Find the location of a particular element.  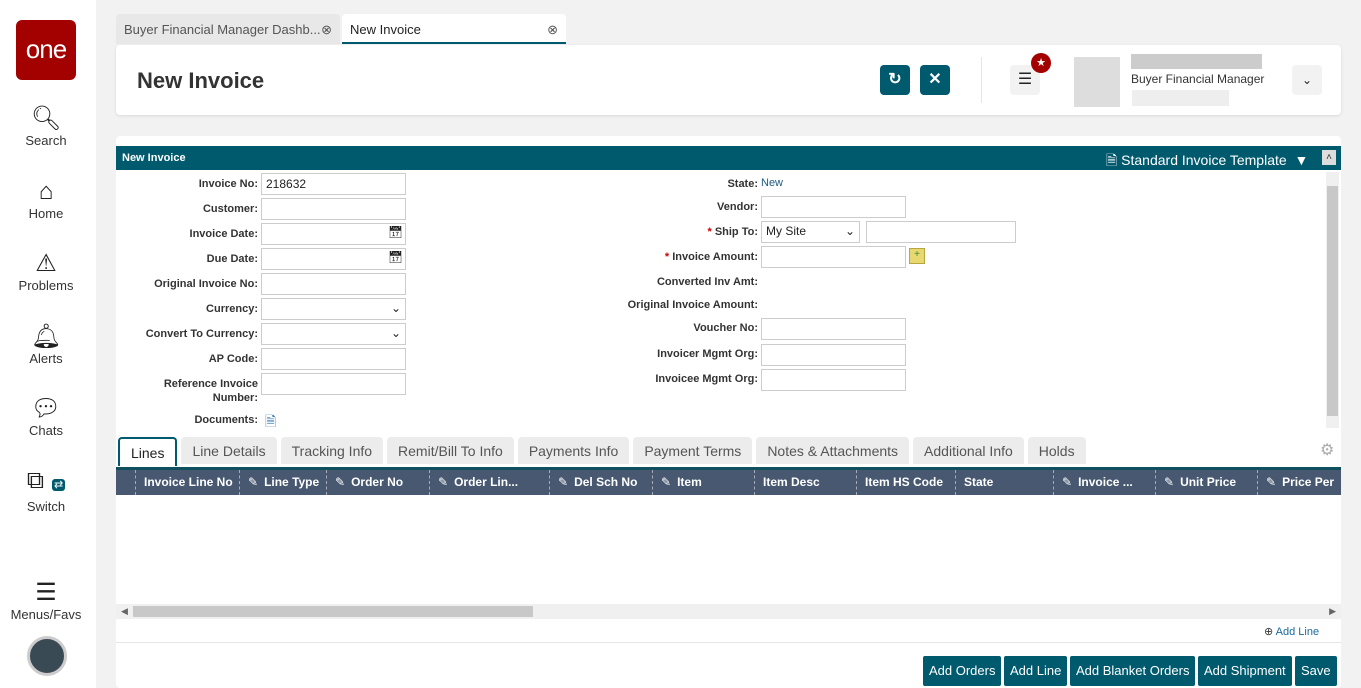

currency-select: ⌄ is located at coordinates (333, 309).